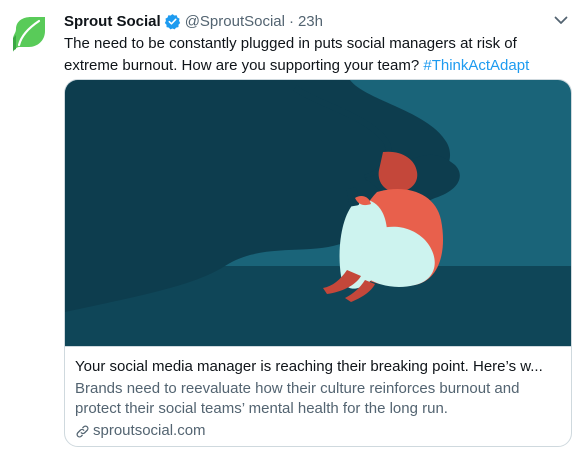  I want to click on more-options-button, so click(561, 20).